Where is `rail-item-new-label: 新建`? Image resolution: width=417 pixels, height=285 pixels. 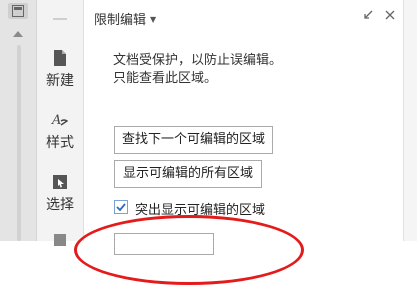 rail-item-new-label: 新建 is located at coordinates (60, 81).